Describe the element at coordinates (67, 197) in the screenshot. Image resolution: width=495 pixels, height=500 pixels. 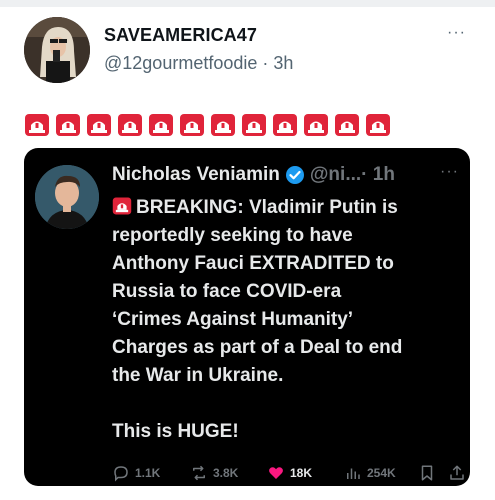
I see `quoted-avatar` at that location.